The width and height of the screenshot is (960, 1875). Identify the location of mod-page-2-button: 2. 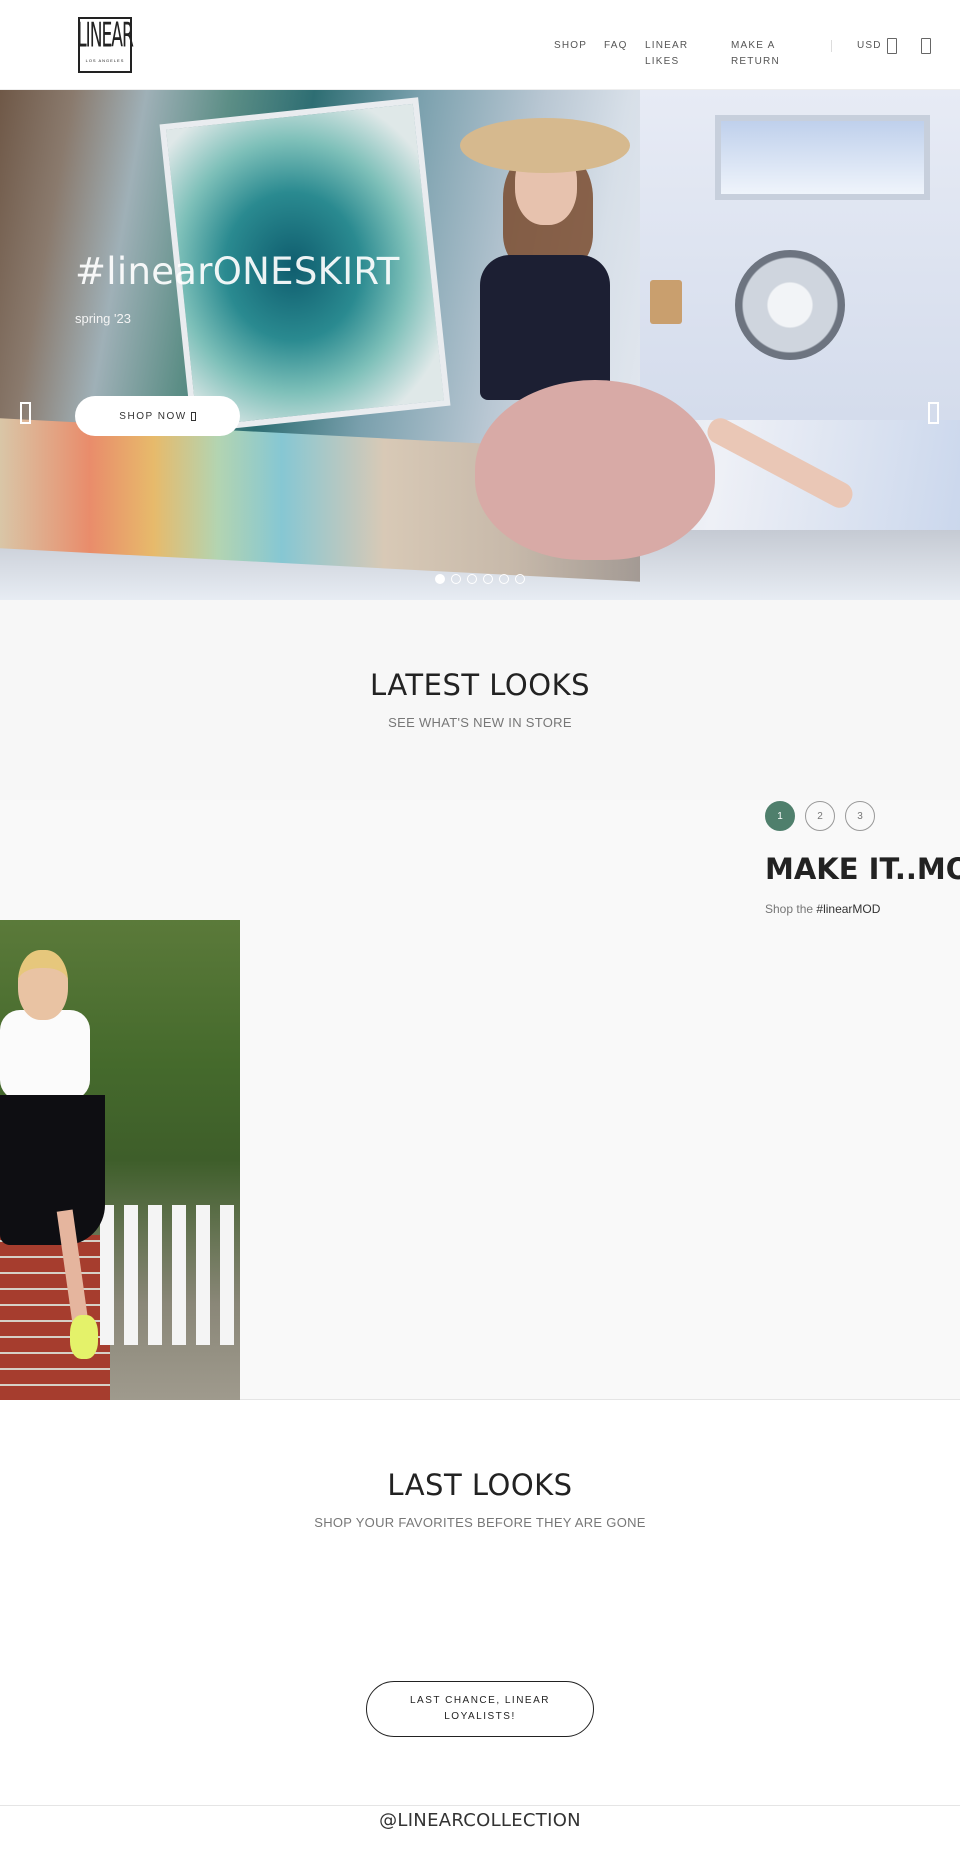
(820, 816).